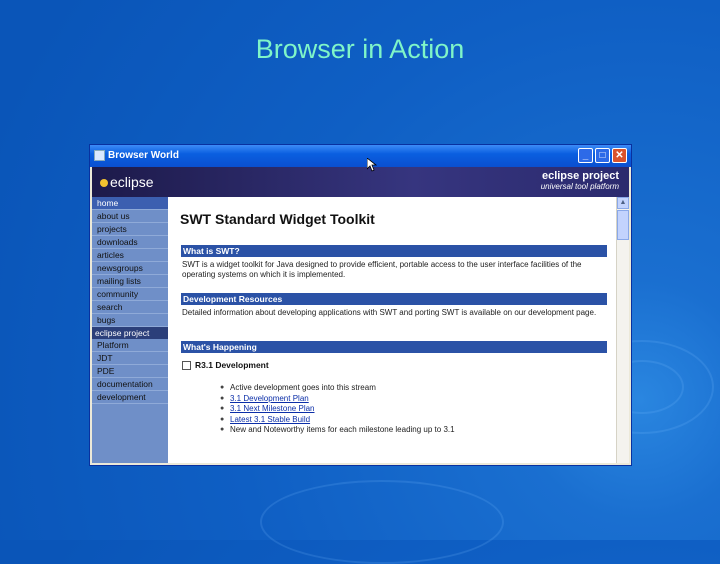 The width and height of the screenshot is (720, 564). What do you see at coordinates (99, 155) in the screenshot?
I see `window-app-icon` at bounding box center [99, 155].